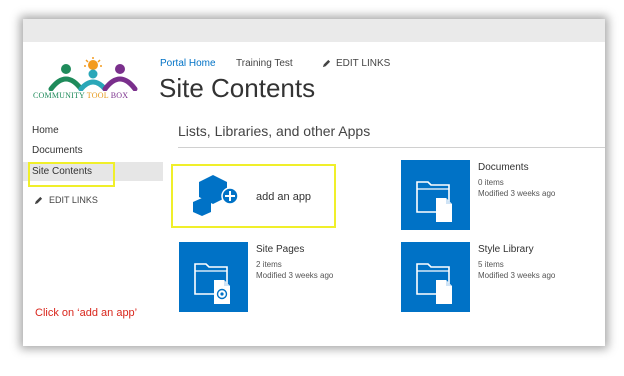 Image resolution: width=624 pixels, height=376 pixels. Describe the element at coordinates (188, 63) in the screenshot. I see `top-nav-portal-home: Portal Home` at that location.